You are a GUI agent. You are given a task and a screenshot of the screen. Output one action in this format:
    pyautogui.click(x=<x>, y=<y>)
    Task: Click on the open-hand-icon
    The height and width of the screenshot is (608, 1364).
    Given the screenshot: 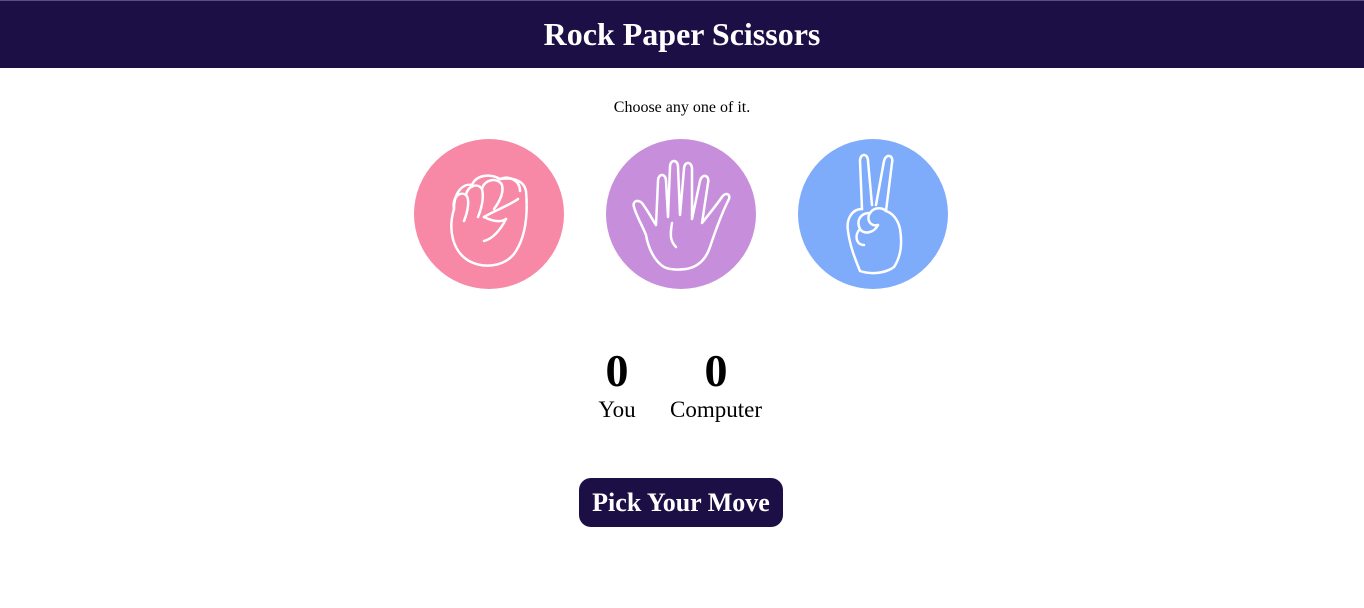 What is the action you would take?
    pyautogui.click(x=681, y=215)
    